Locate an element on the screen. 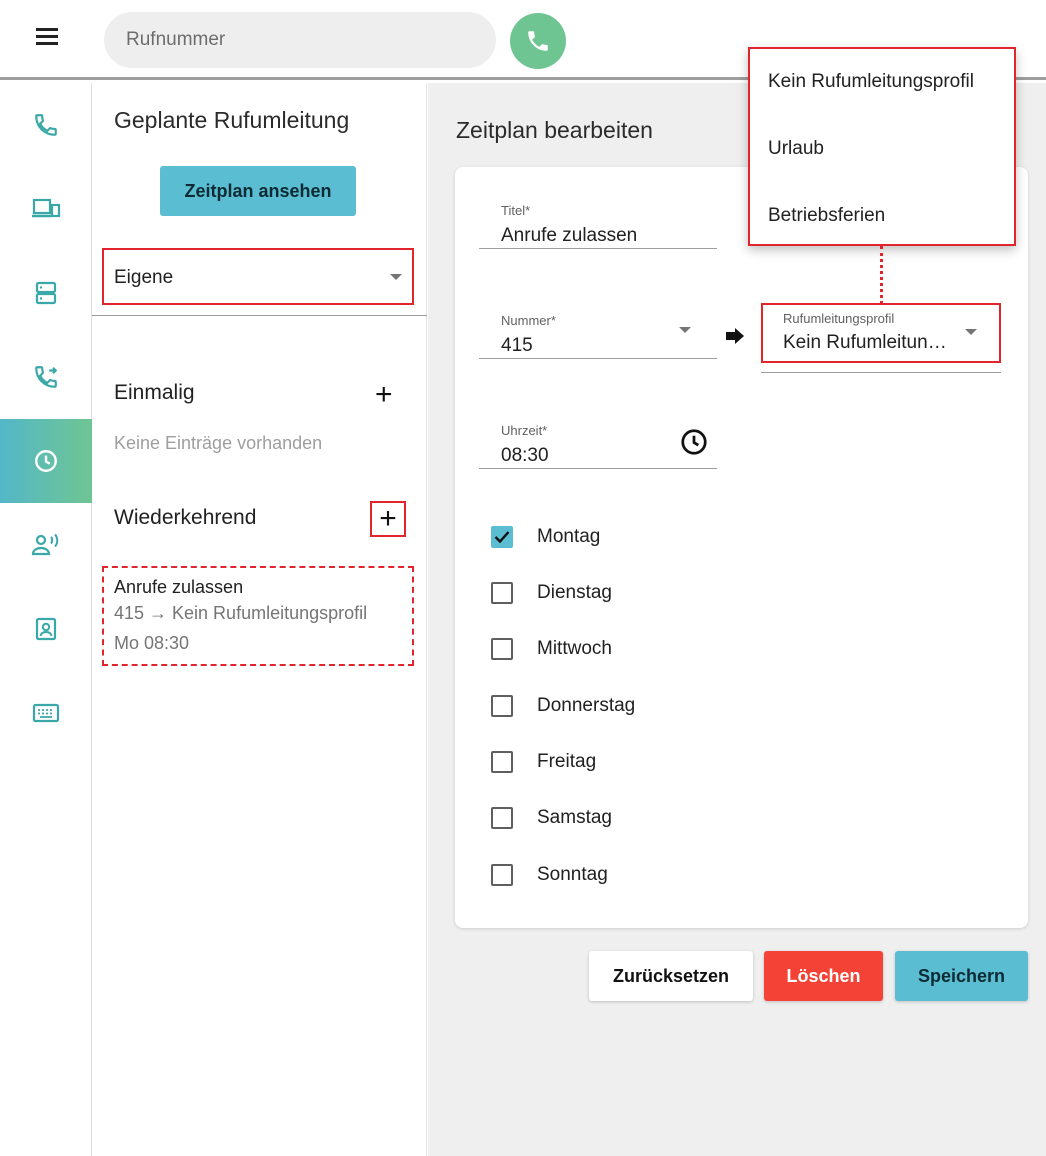 This screenshot has width=1046, height=1156. voicemail-icon is located at coordinates (45, 544).